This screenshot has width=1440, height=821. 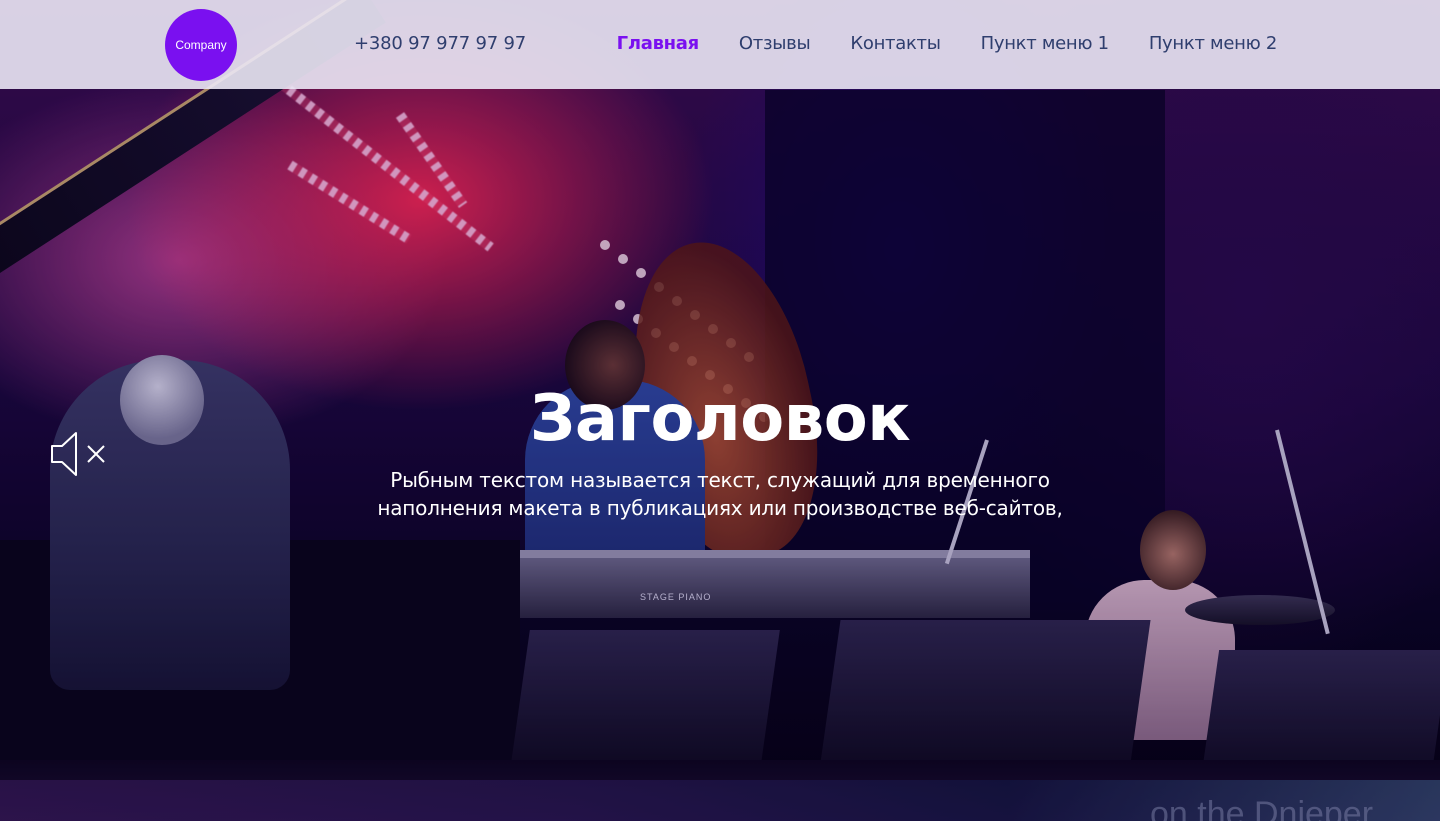 I want to click on hero-title: Заголовок, so click(x=720, y=419).